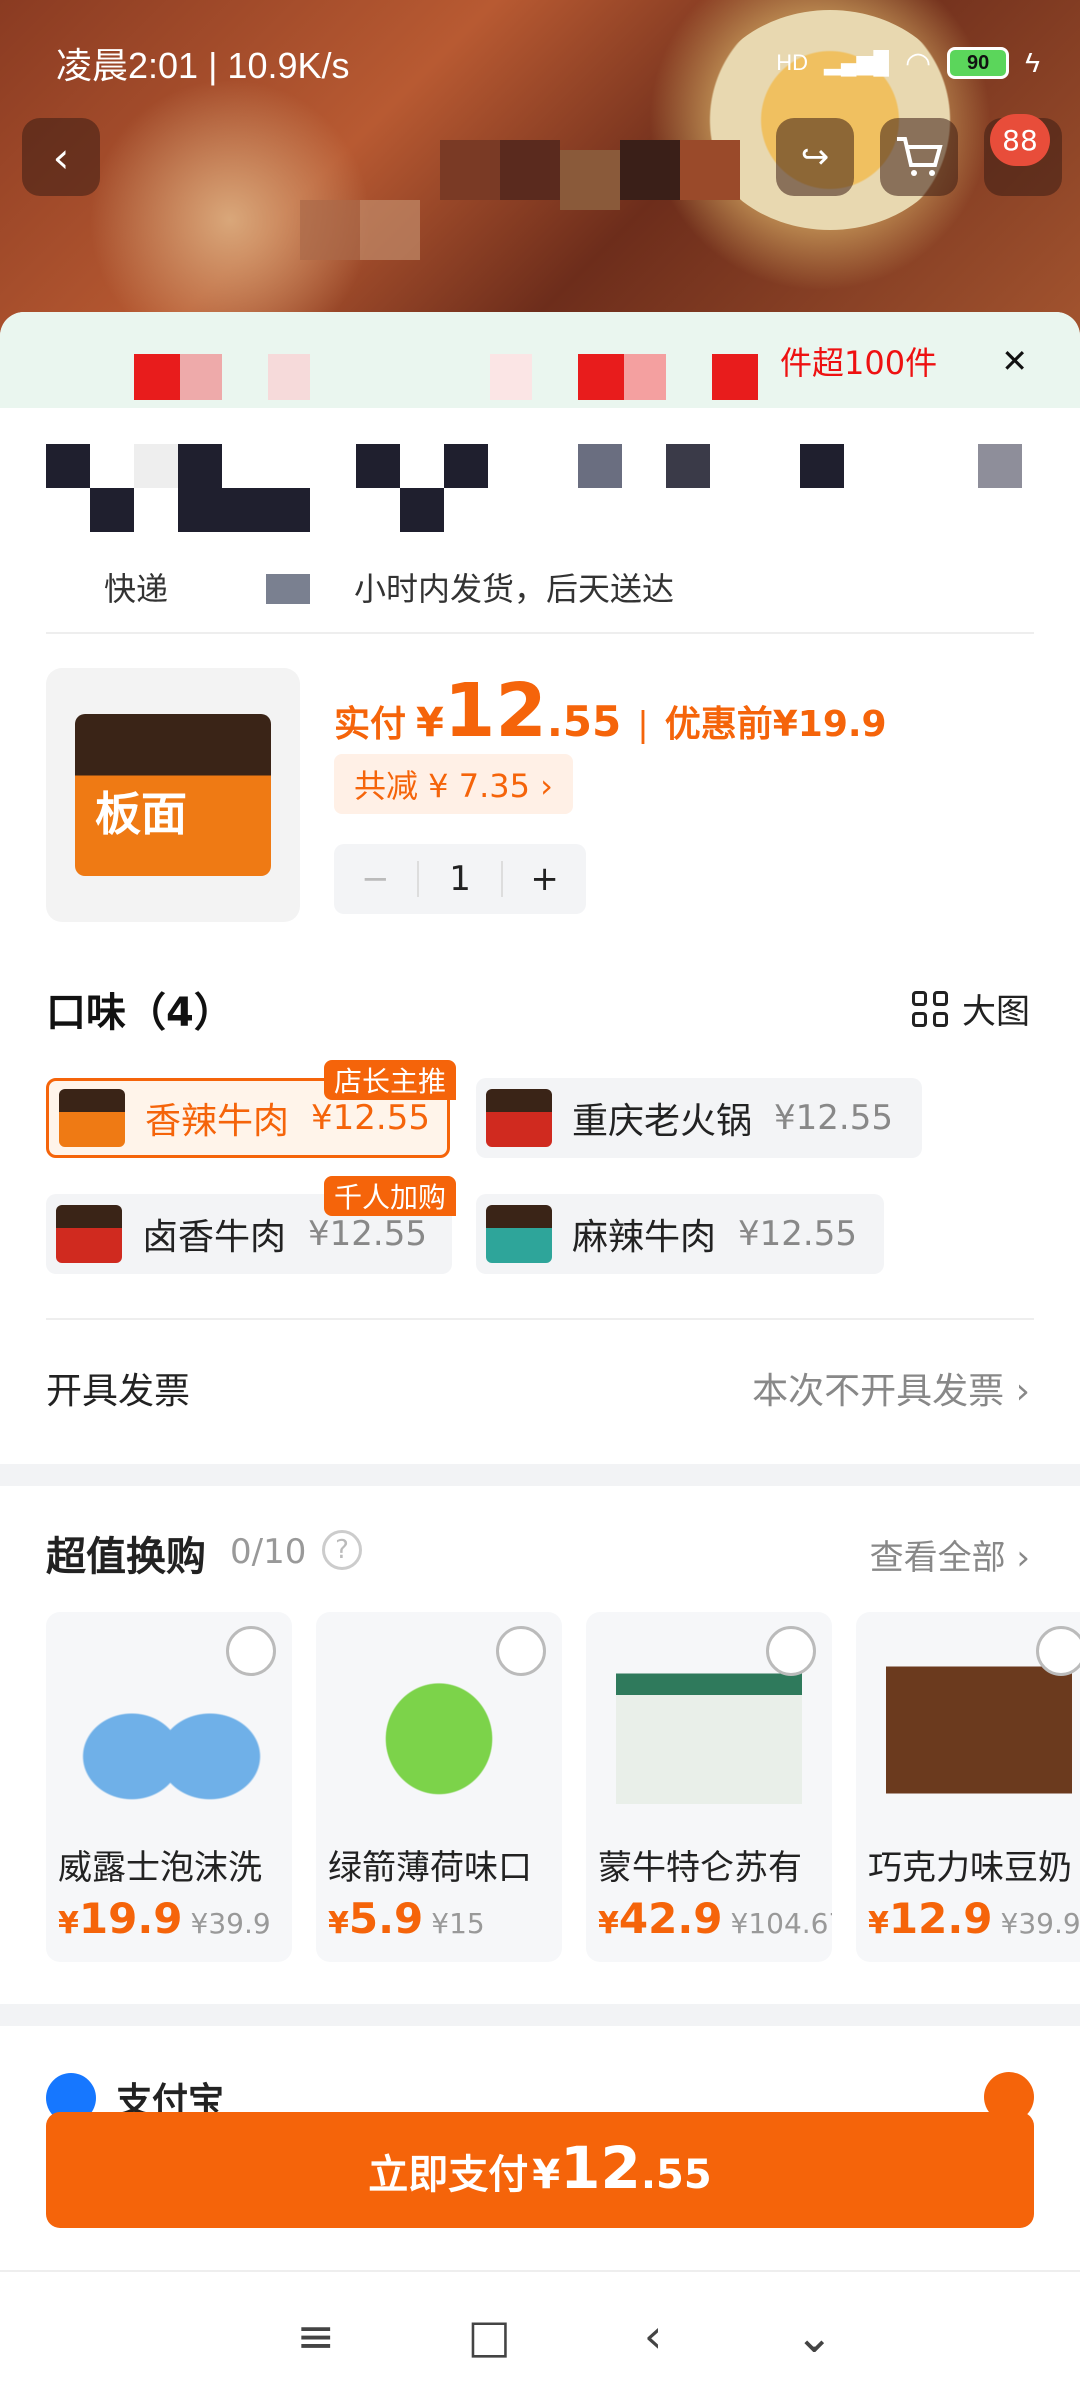 The height and width of the screenshot is (2400, 1080). I want to click on flavor-option: 麻辣牛肉 ¥12.55, so click(680, 1234).